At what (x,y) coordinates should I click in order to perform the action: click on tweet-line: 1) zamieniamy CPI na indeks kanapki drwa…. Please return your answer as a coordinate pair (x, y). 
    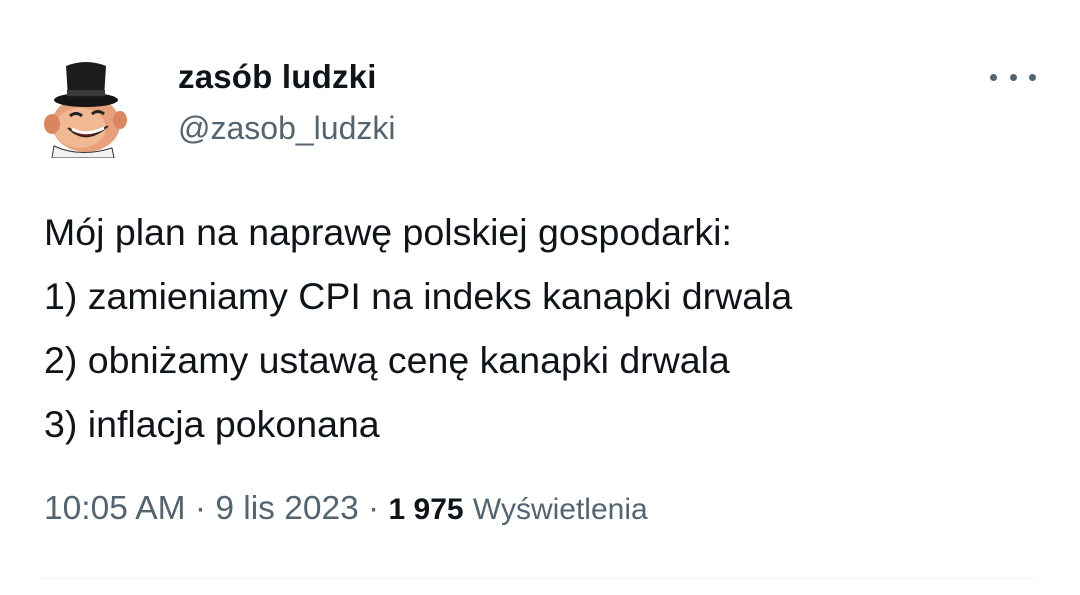
    Looking at the image, I should click on (418, 296).